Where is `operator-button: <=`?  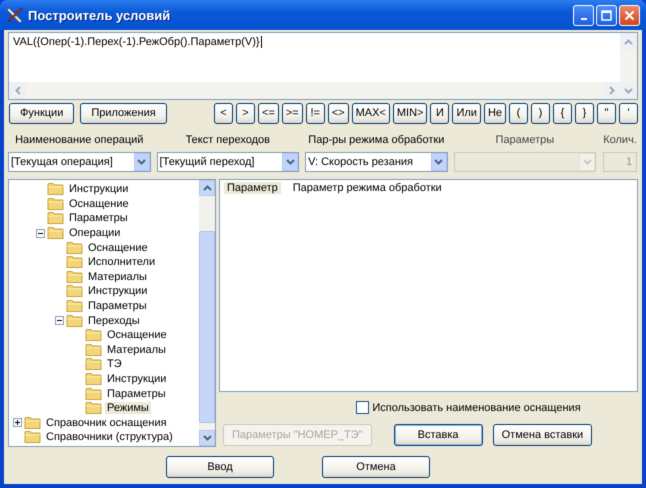 operator-button: <= is located at coordinates (268, 113).